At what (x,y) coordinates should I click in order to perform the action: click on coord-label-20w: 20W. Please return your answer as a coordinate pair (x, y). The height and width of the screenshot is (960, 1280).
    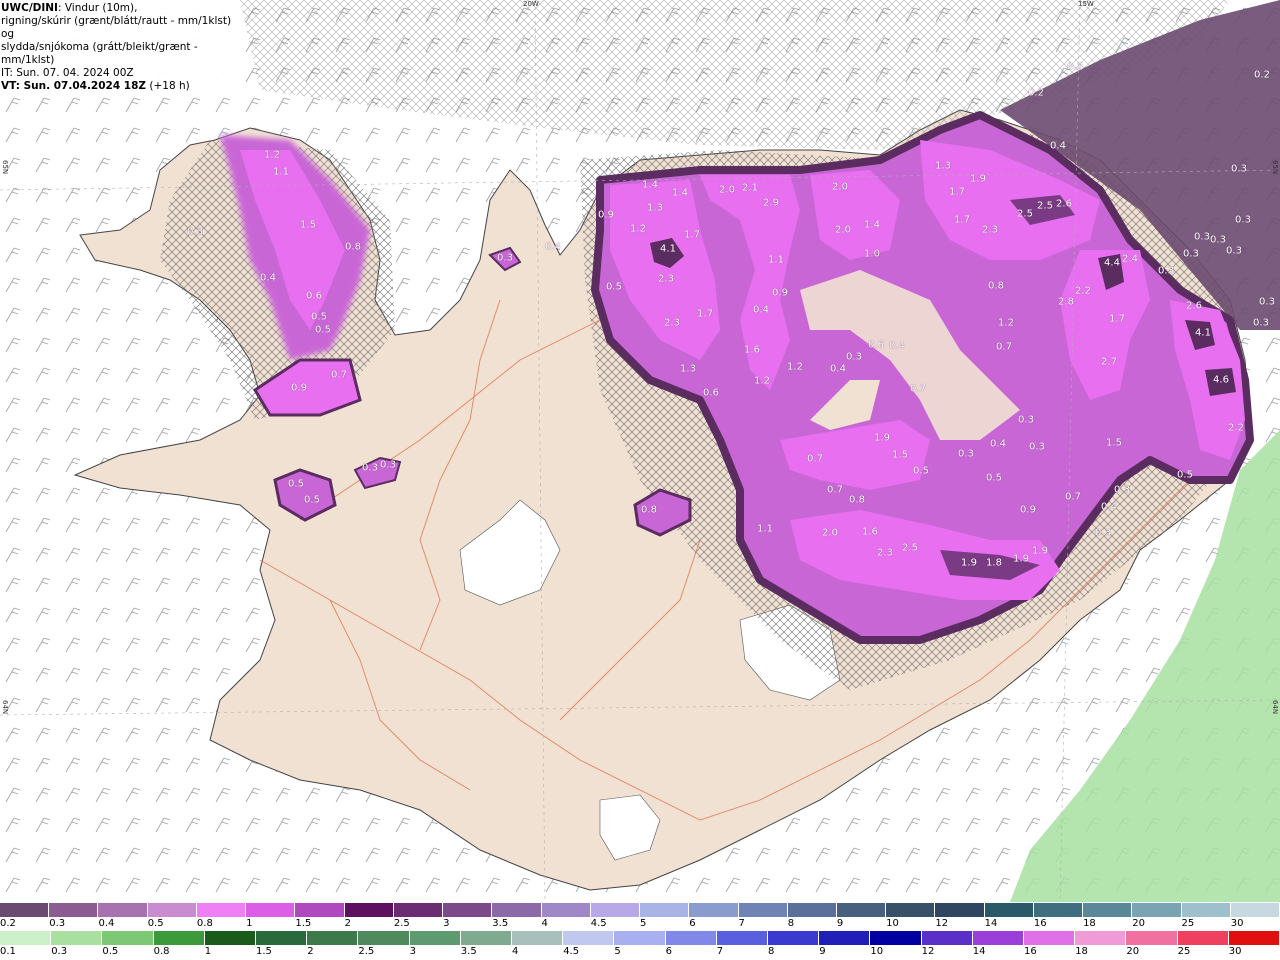
    Looking at the image, I should click on (531, 4).